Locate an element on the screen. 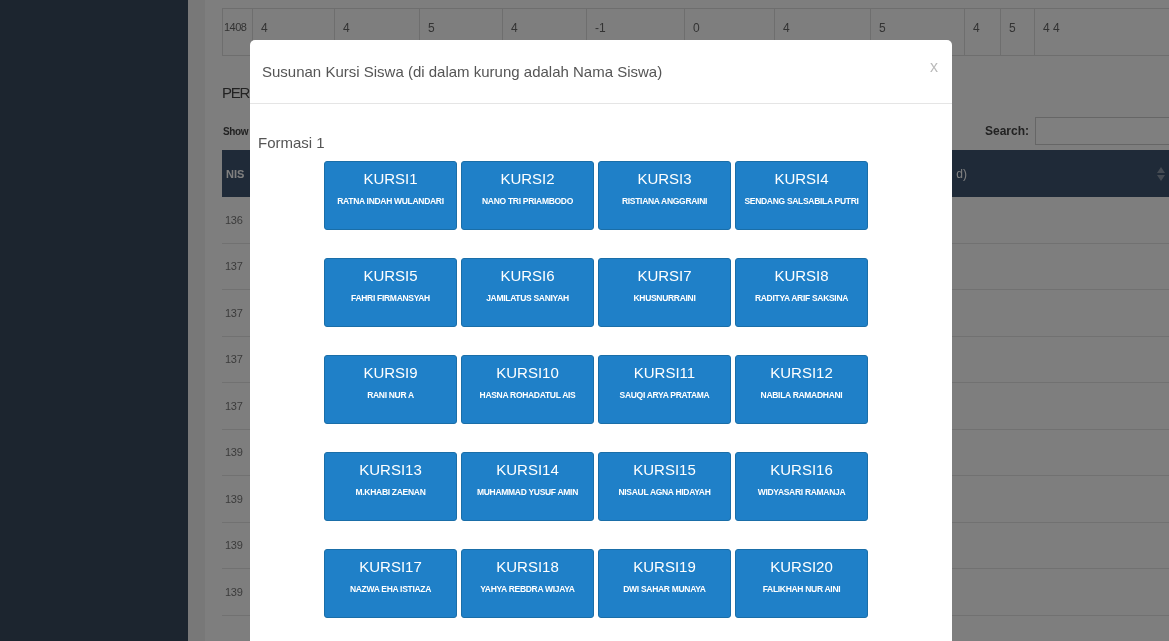  seat-button: KURSI8 RADITYA ARIF SAKSINA is located at coordinates (801, 292).